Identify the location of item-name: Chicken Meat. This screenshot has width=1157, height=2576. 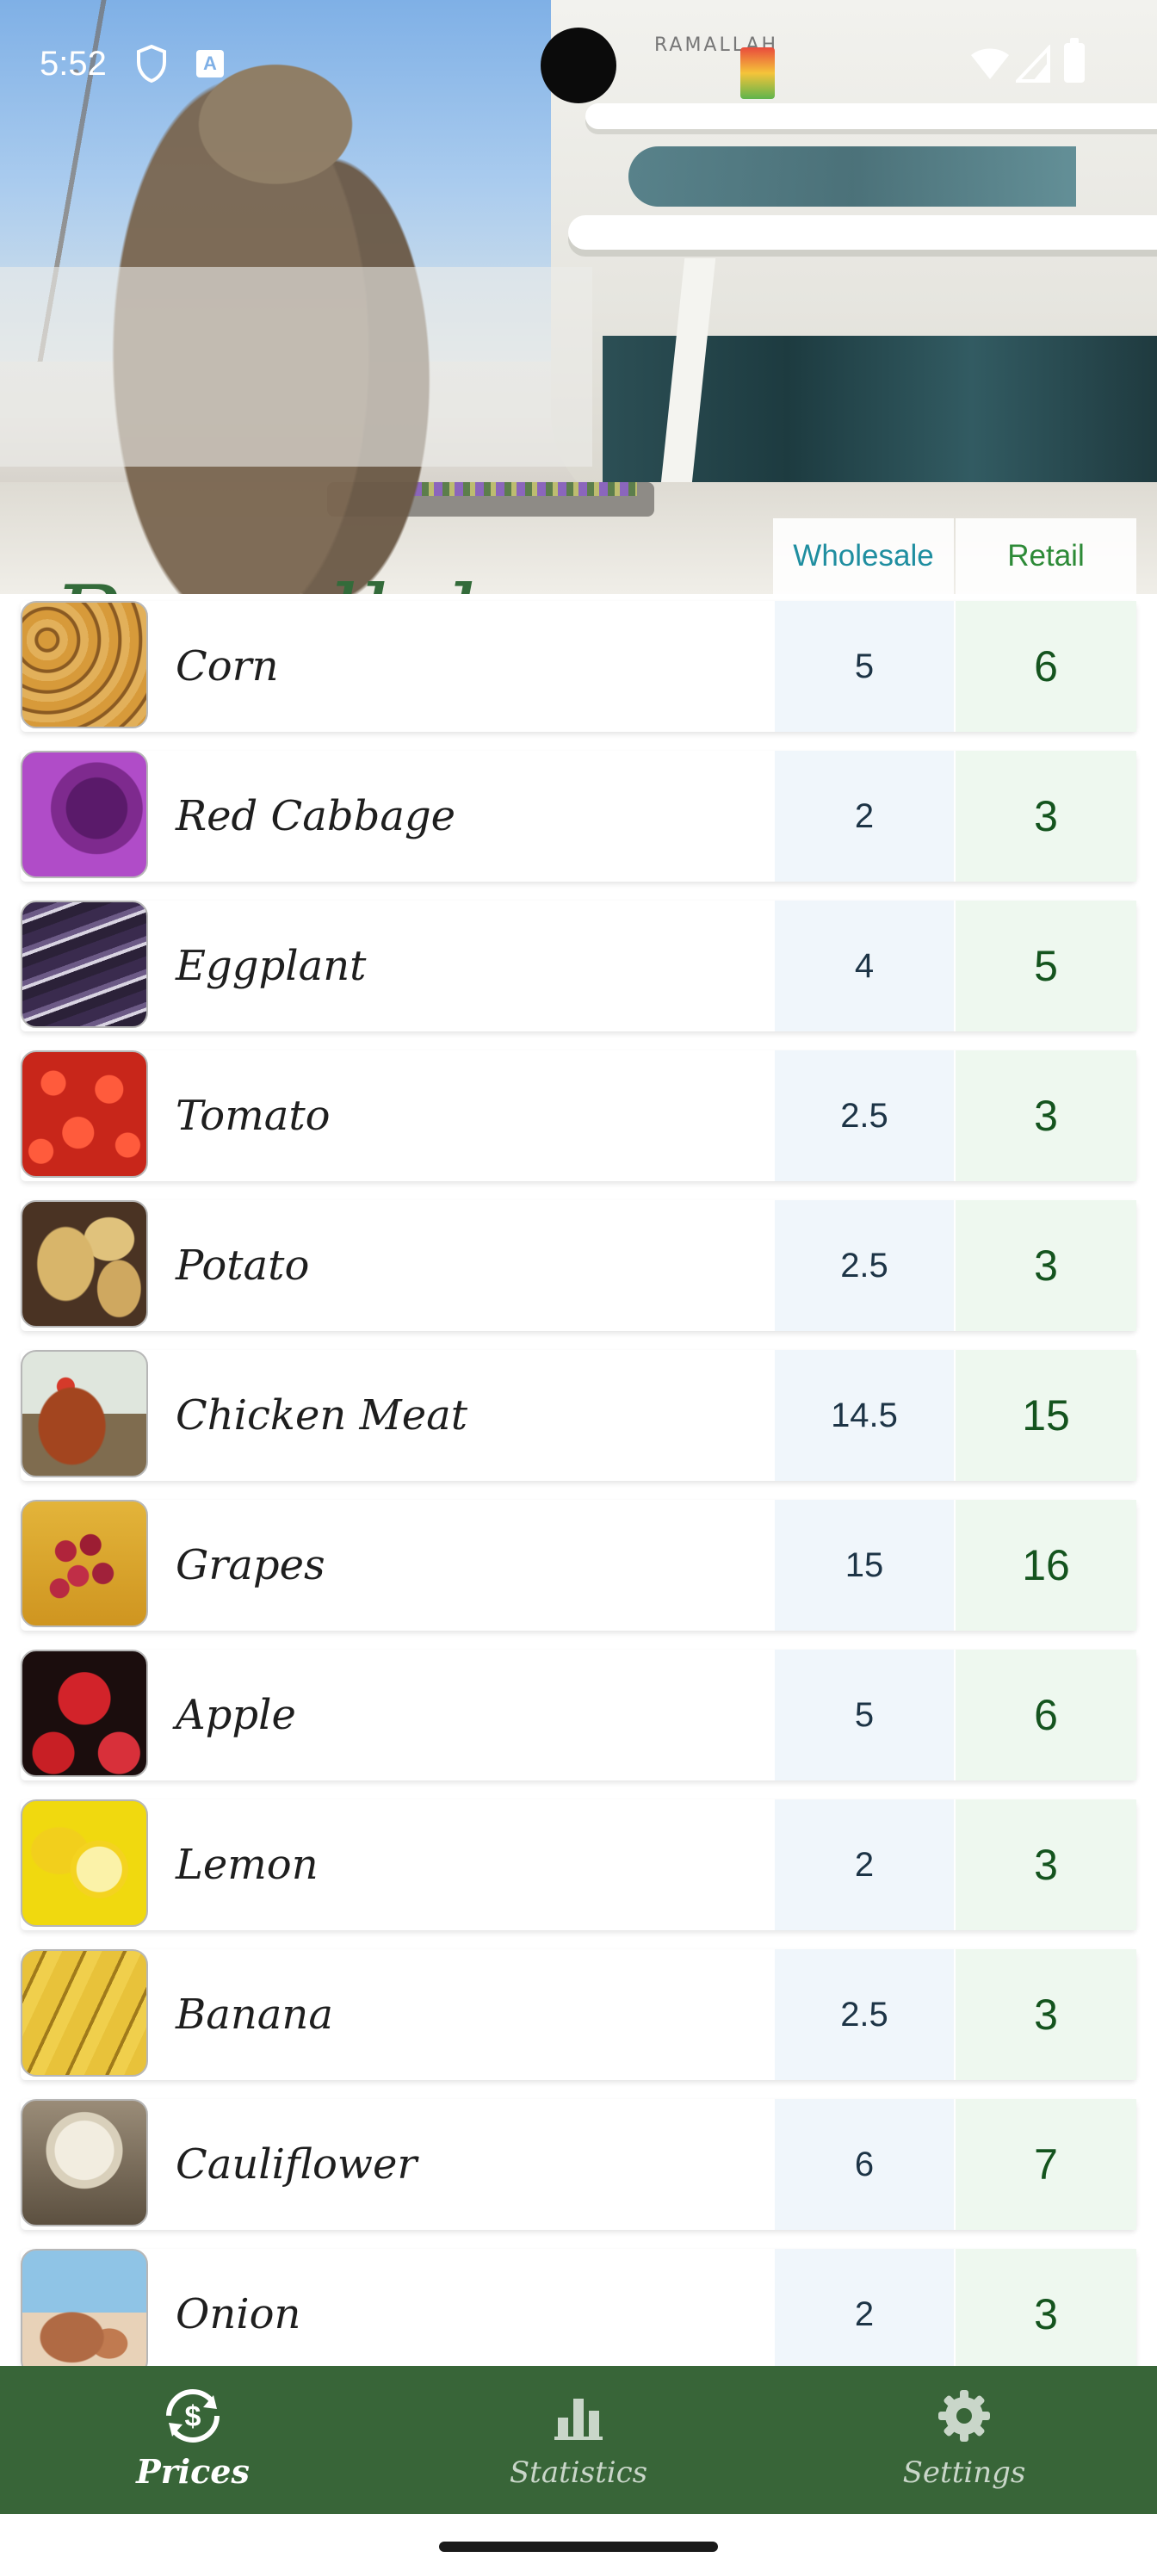
(321, 1416).